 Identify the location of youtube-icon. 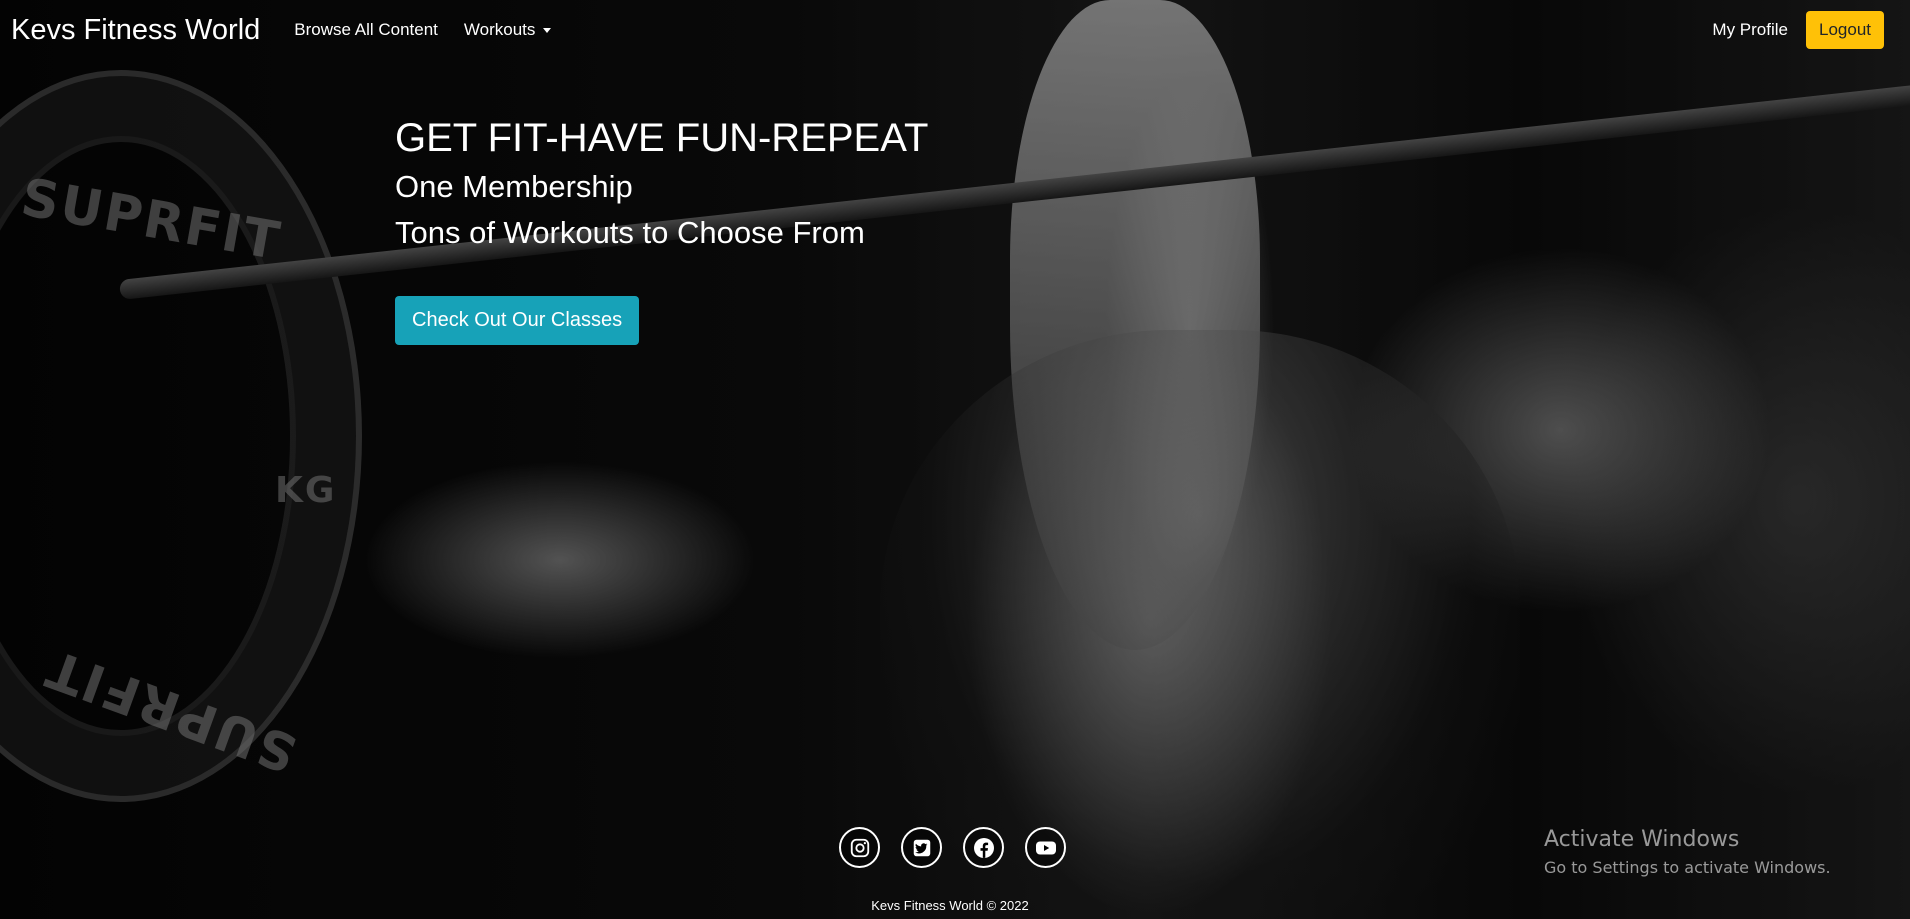
(1045, 847).